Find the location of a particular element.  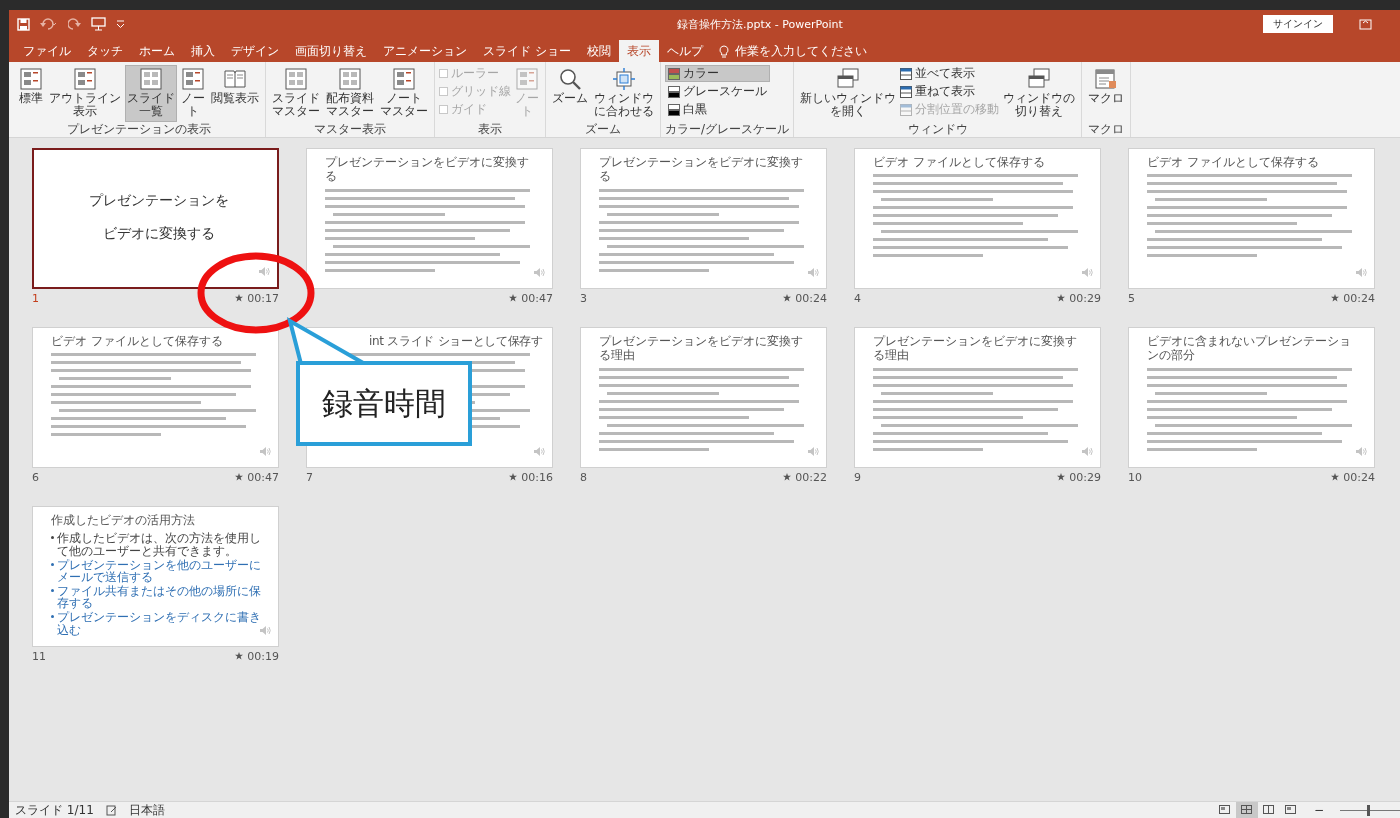

slide-number: 10 is located at coordinates (1135, 477).